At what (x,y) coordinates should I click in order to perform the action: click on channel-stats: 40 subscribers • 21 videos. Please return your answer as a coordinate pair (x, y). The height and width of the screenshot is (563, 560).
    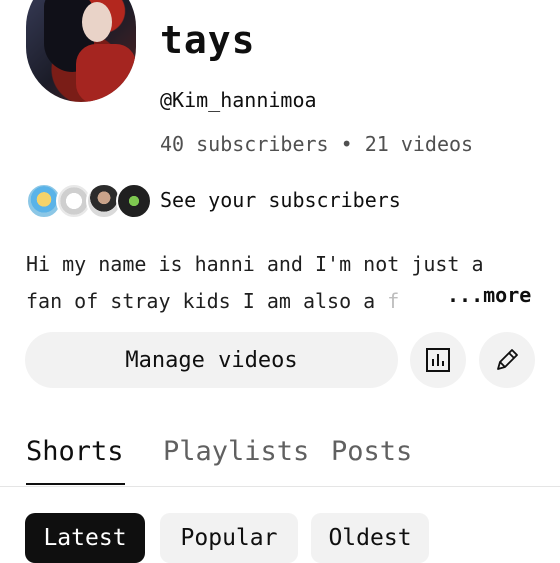
    Looking at the image, I should click on (317, 144).